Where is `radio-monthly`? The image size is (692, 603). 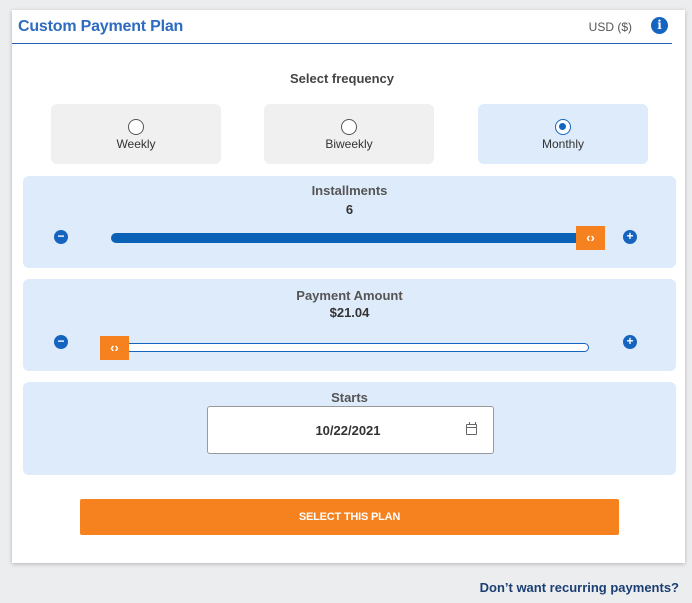 radio-monthly is located at coordinates (563, 127).